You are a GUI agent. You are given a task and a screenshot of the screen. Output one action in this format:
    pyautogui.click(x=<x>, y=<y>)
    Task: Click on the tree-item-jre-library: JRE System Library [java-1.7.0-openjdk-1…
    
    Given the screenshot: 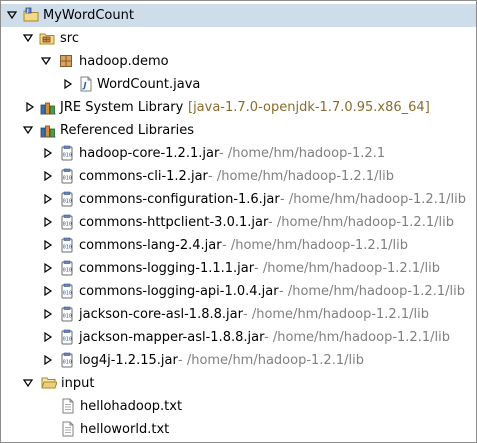 What is the action you would take?
    pyautogui.click(x=238, y=107)
    